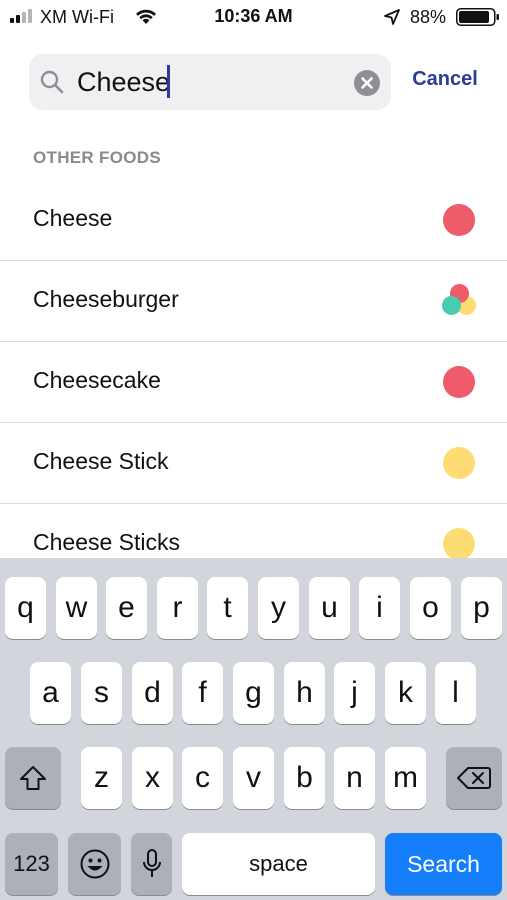 Image resolution: width=507 pixels, height=900 pixels. What do you see at coordinates (202, 693) in the screenshot?
I see `key-f: f` at bounding box center [202, 693].